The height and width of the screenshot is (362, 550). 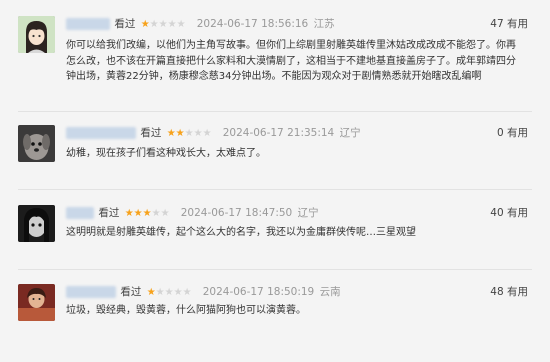 I want to click on comment-time: 2024-06-17 18:50:19, so click(x=258, y=292).